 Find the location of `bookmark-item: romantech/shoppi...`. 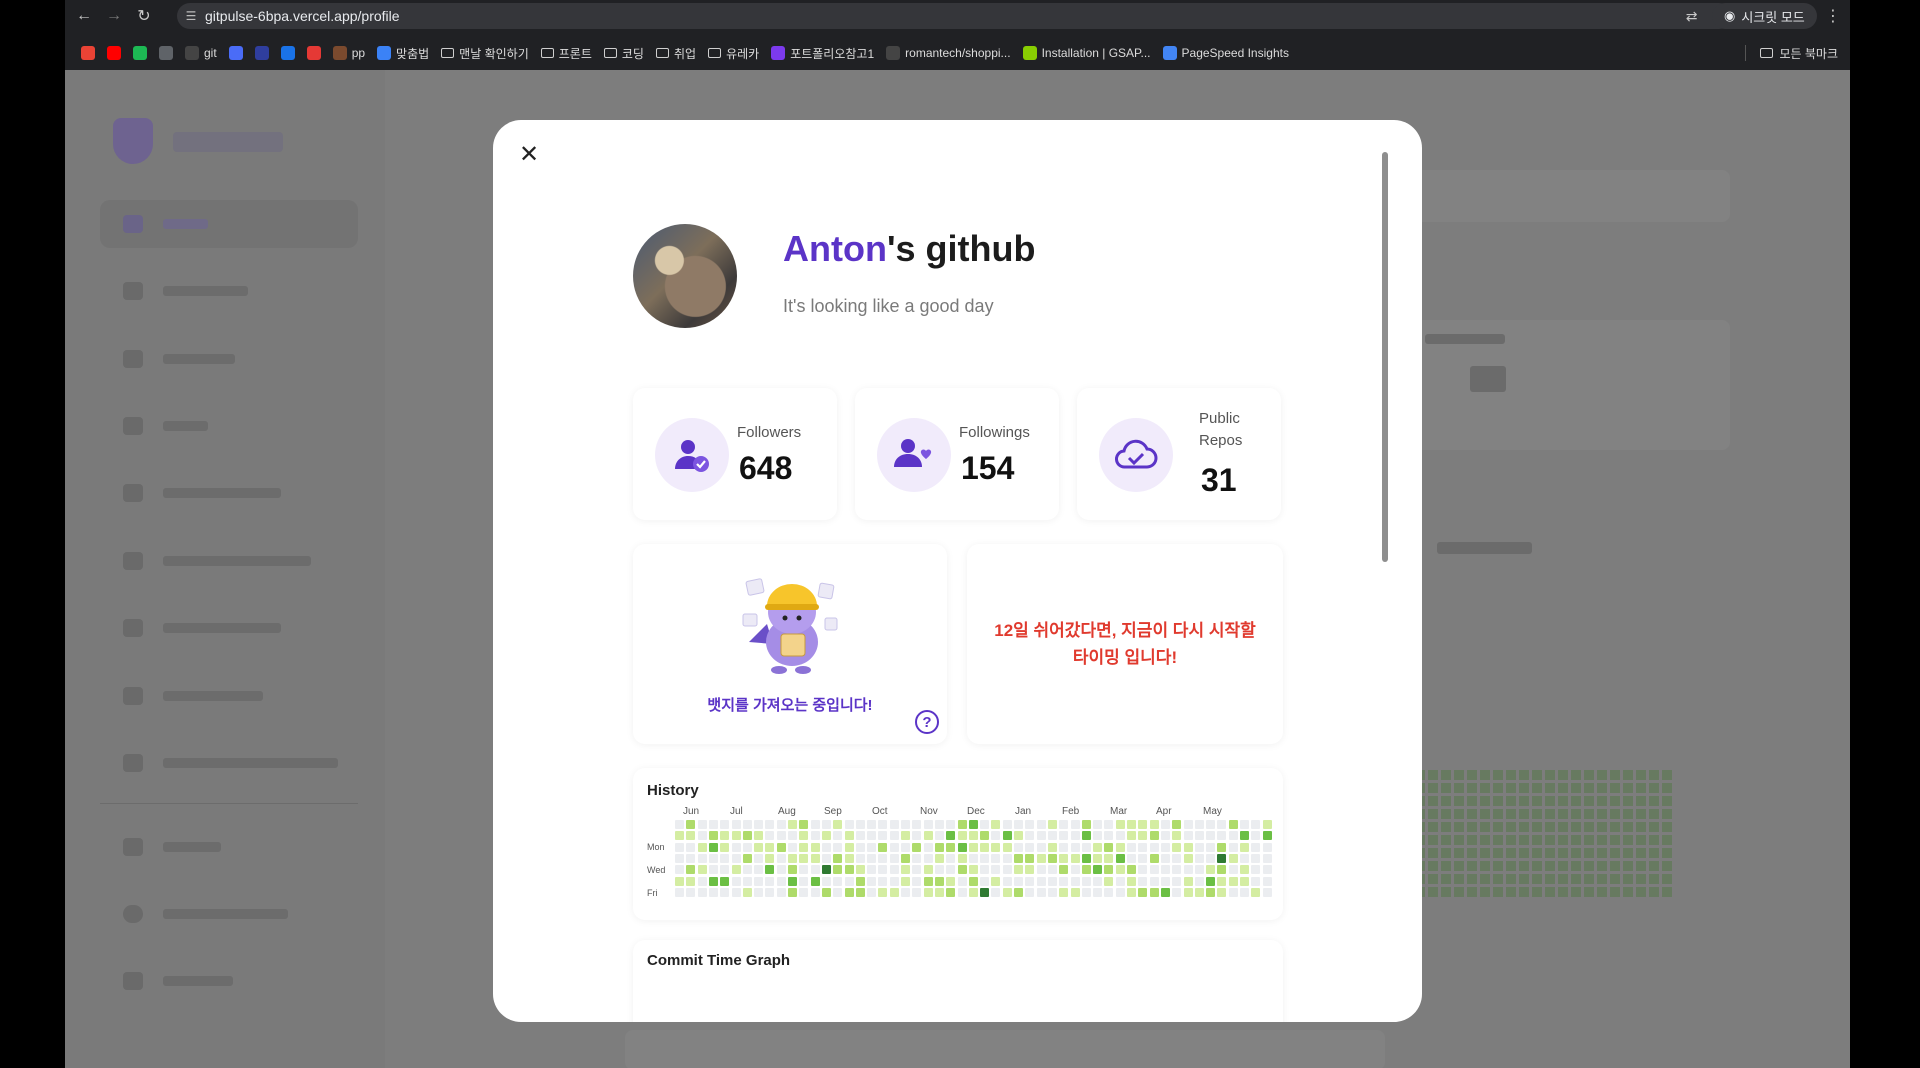

bookmark-item: romantech/shoppi... is located at coordinates (948, 53).